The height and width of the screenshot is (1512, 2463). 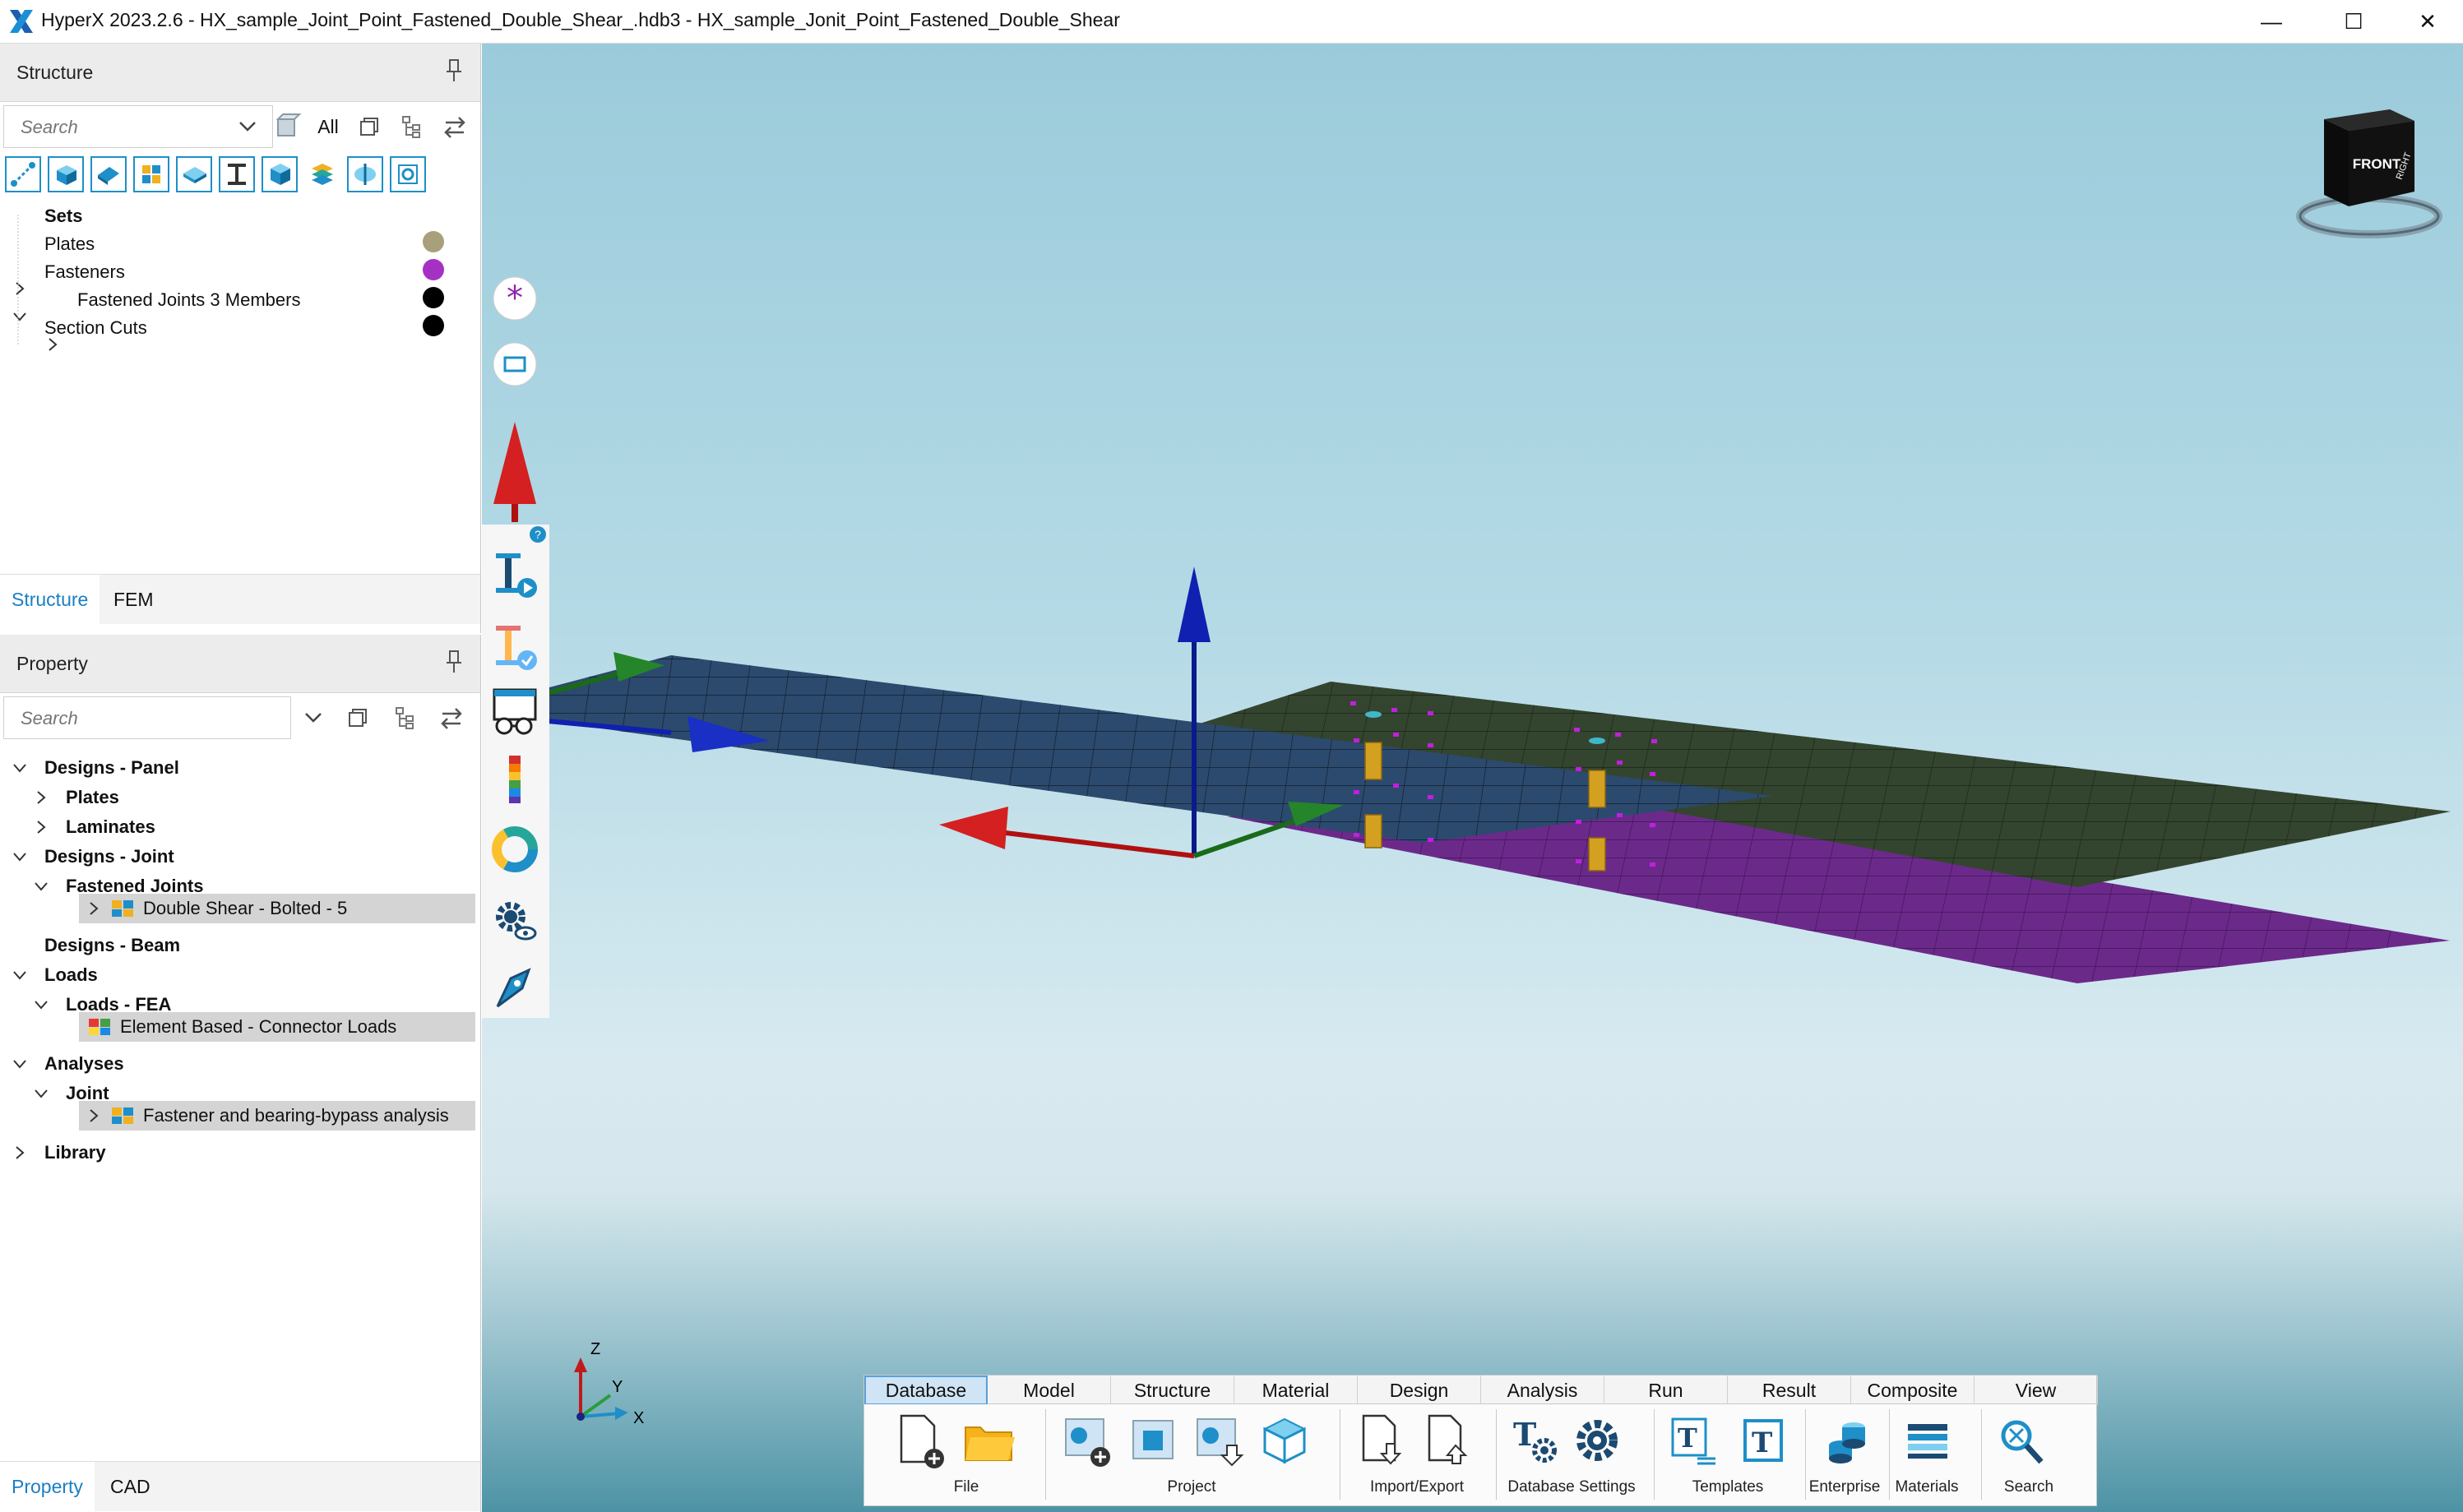 I want to click on filter-nodes-button, so click(x=23, y=174).